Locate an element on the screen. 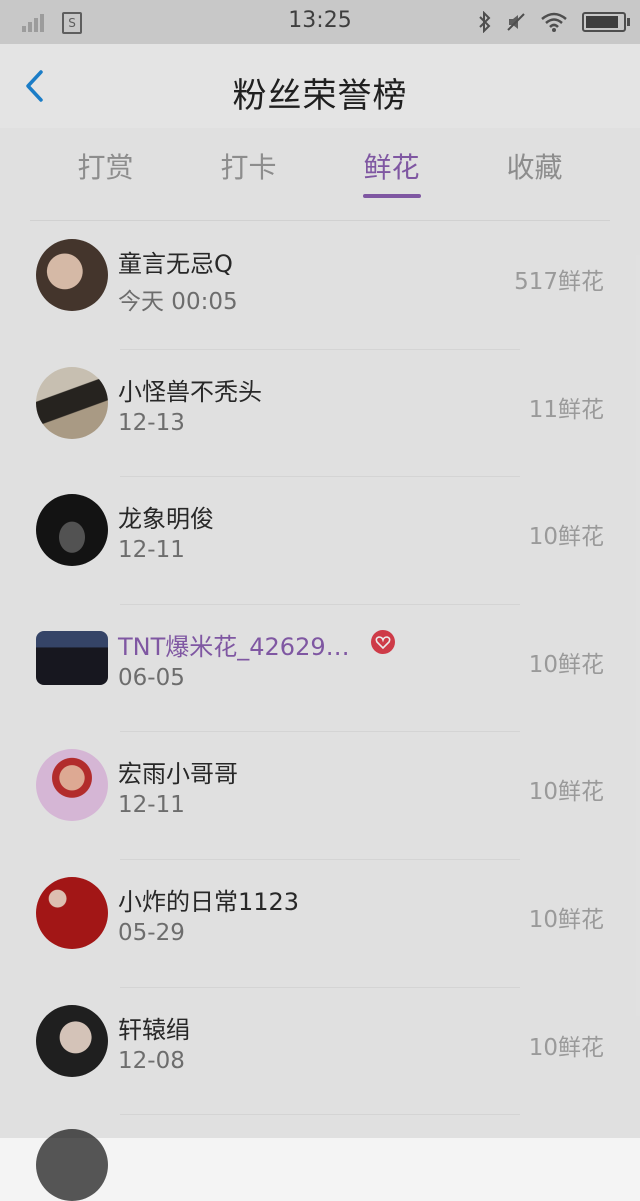 This screenshot has width=640, height=1201. list-item: 龙象明俊 12-11 10鲜花 is located at coordinates (320, 541).